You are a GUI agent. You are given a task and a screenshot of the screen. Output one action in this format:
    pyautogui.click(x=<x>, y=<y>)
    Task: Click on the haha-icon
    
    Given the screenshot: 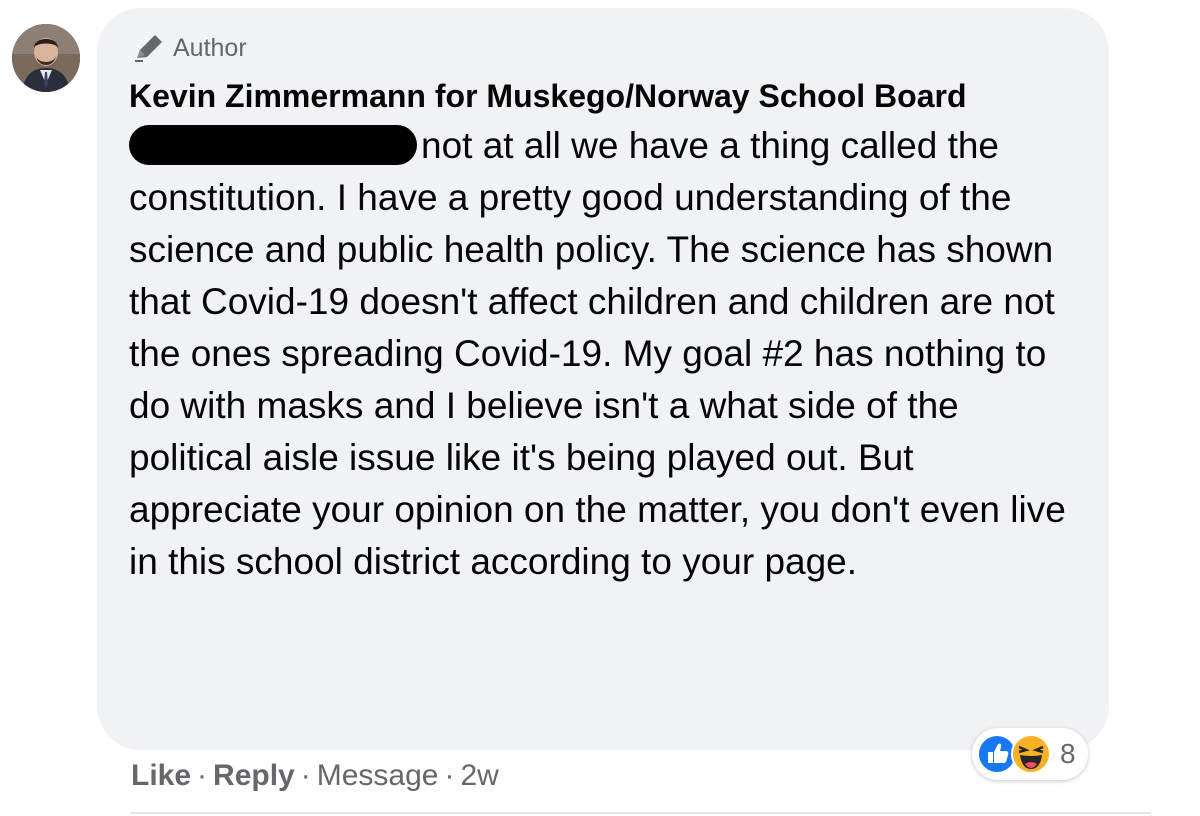 What is the action you would take?
    pyautogui.click(x=1031, y=754)
    